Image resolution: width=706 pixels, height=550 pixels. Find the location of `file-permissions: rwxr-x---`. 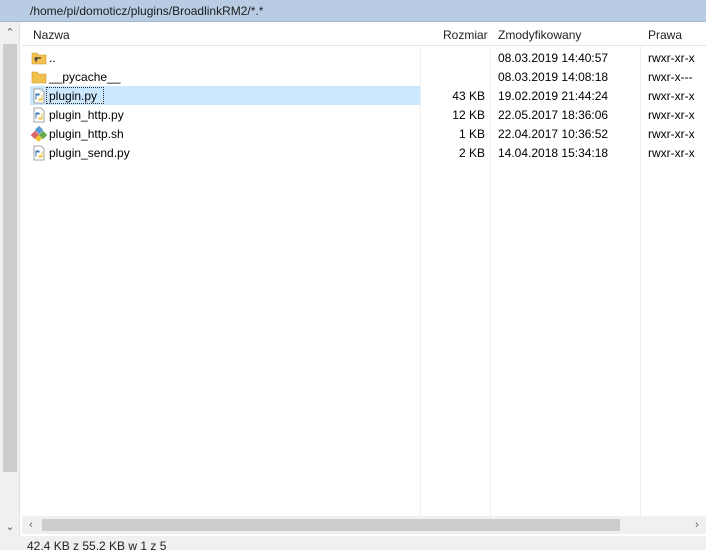

file-permissions: rwxr-x--- is located at coordinates (670, 77).